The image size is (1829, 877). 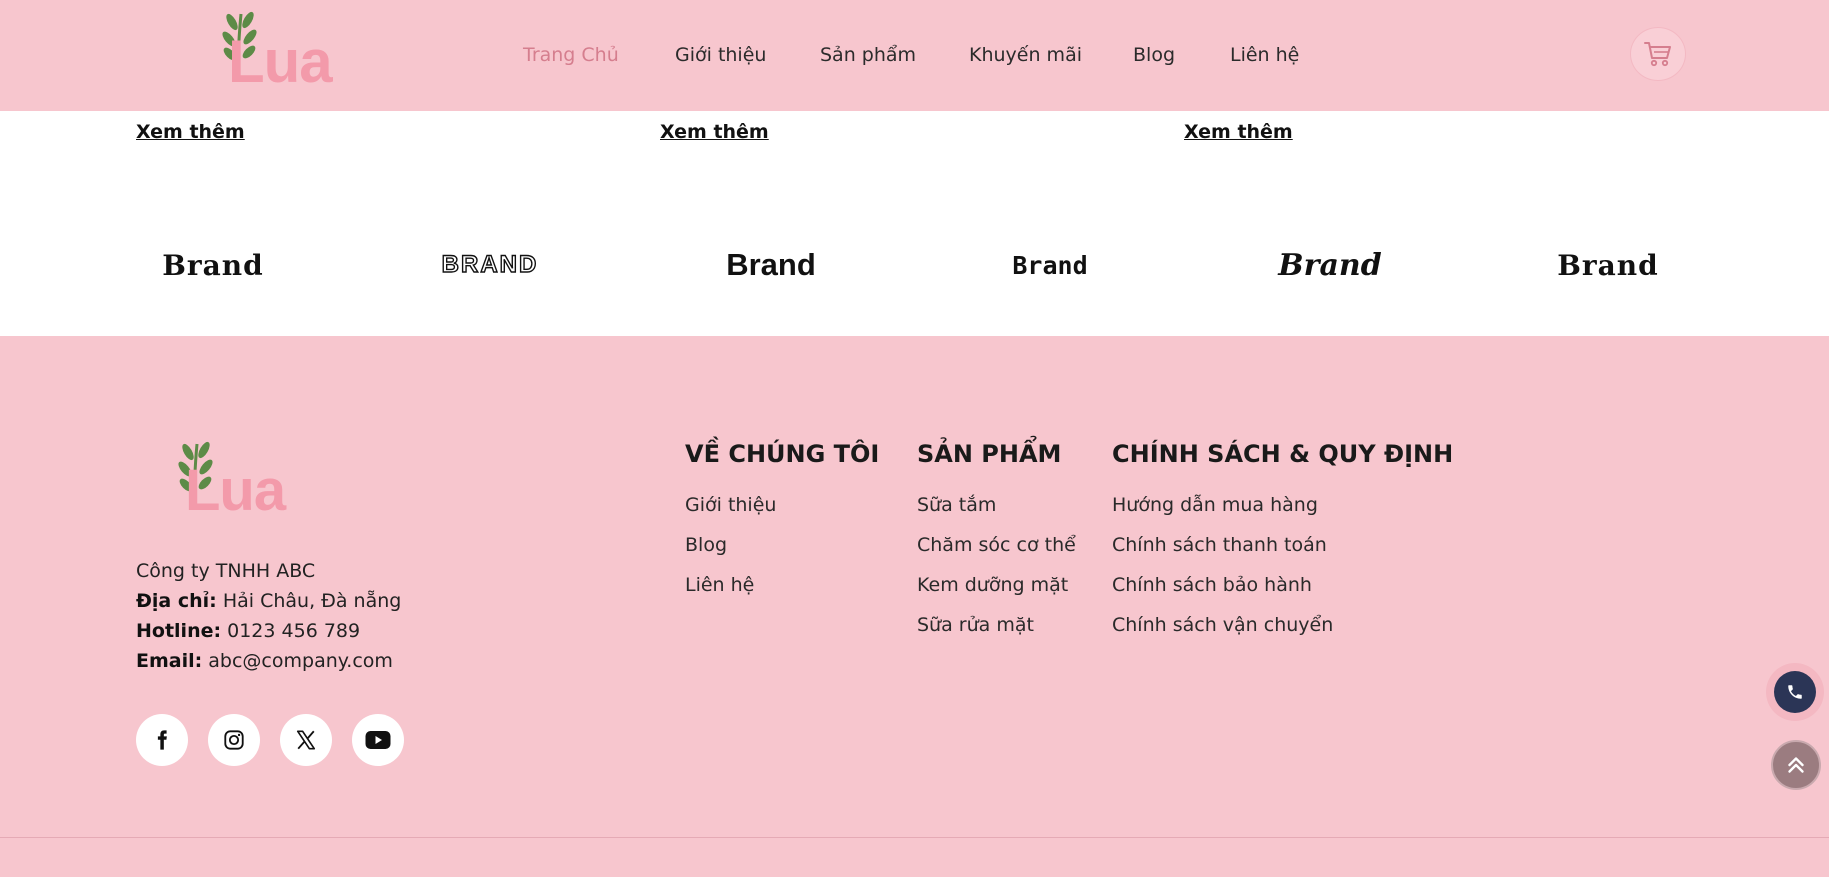 I want to click on footer-divider, so click(x=914, y=837).